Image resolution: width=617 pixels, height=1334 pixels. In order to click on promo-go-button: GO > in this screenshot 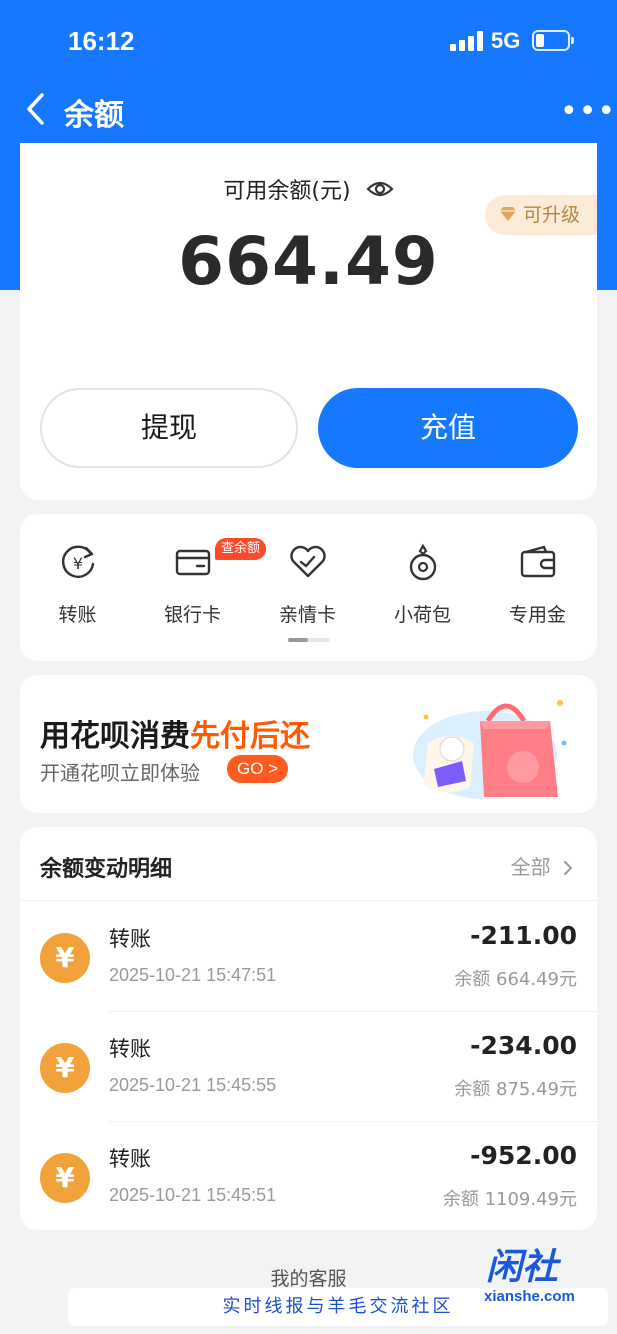, I will do `click(258, 769)`.